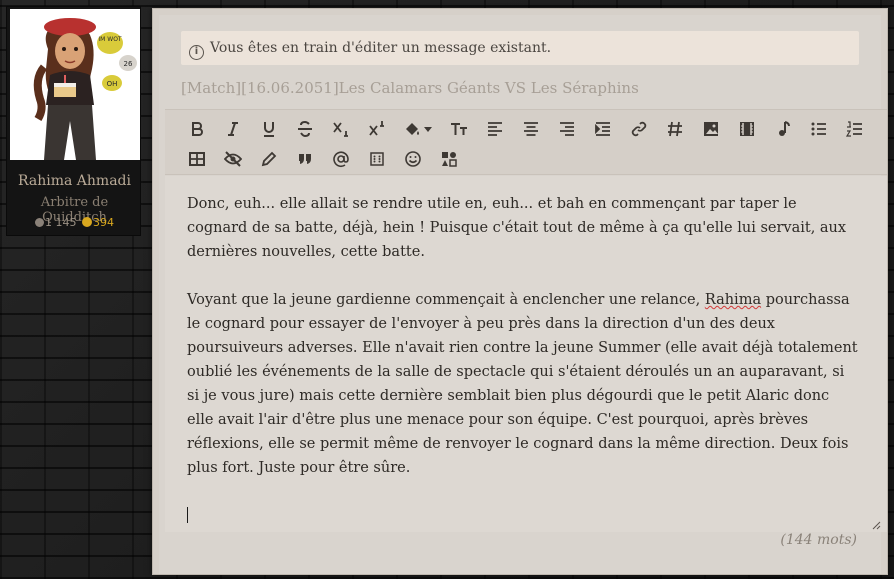 Image resolution: width=894 pixels, height=579 pixels. I want to click on italic-icon, so click(233, 129).